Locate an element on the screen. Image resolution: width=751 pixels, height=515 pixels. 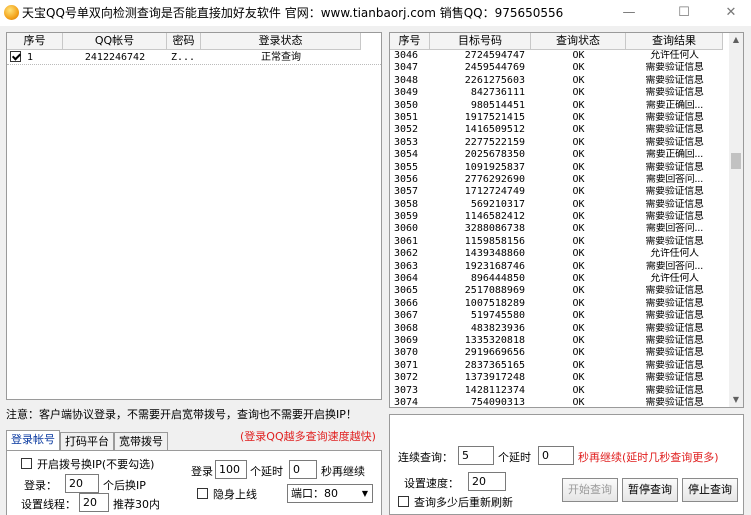
table-row: 3062 1439348860 OK 允许任何人 is located at coordinates (559, 254).